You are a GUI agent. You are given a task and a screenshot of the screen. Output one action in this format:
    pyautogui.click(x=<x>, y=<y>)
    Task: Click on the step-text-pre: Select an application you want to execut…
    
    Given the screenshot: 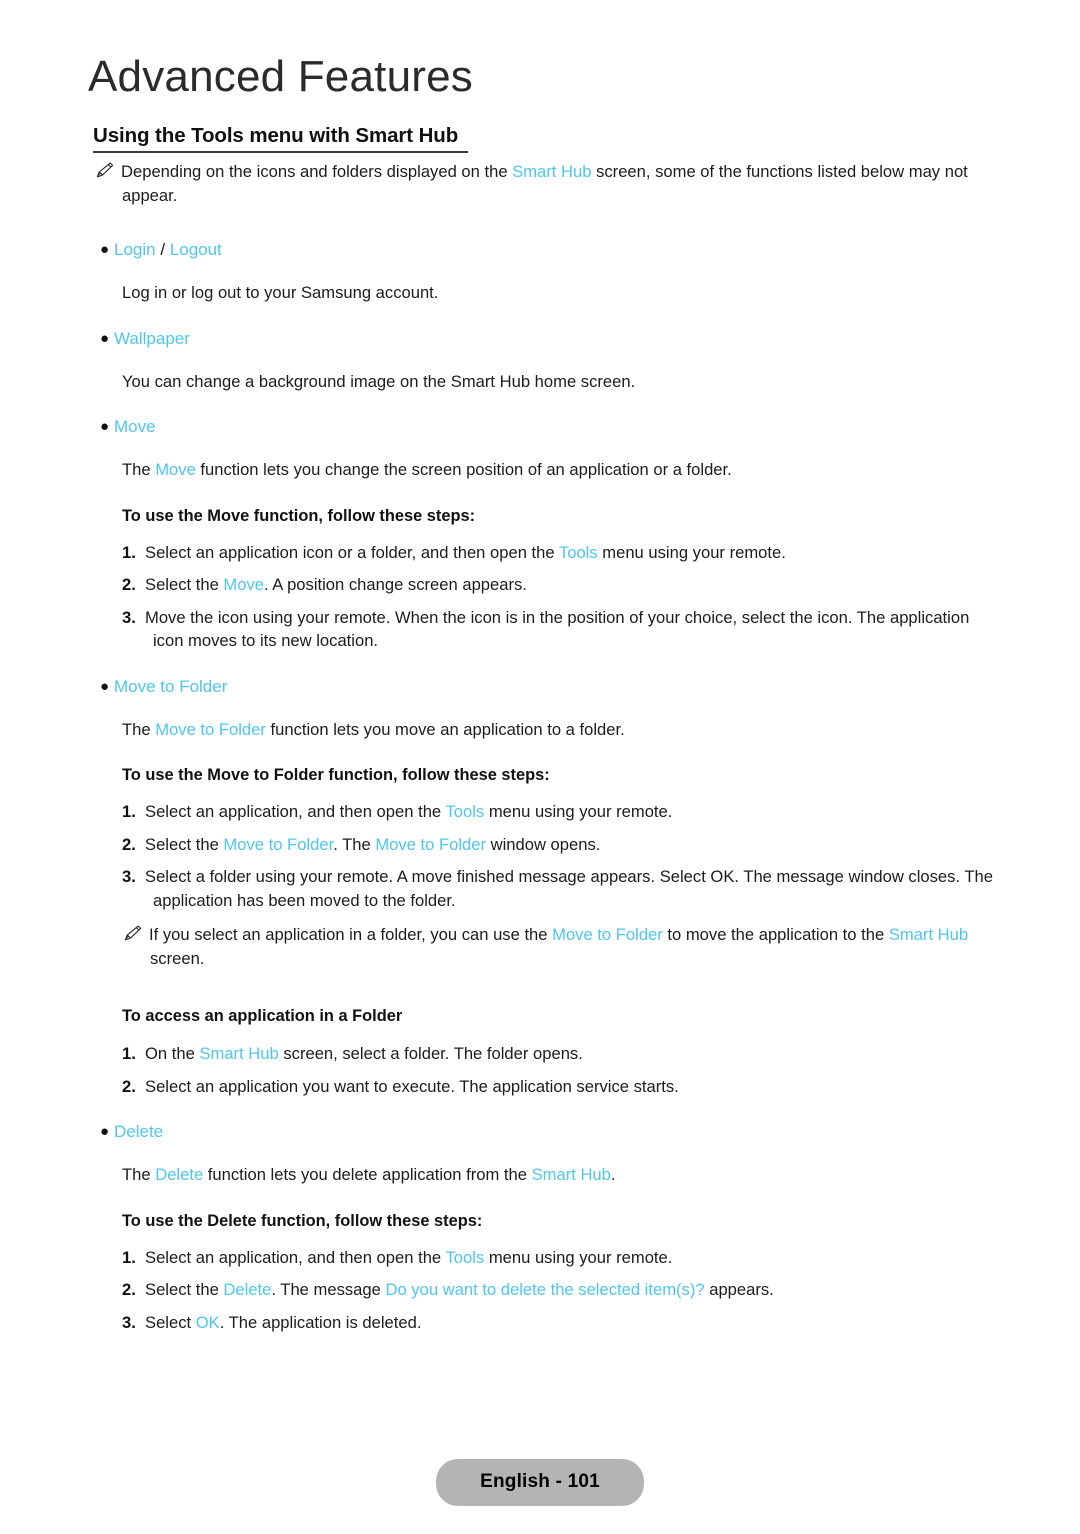 What is the action you would take?
    pyautogui.click(x=412, y=1086)
    